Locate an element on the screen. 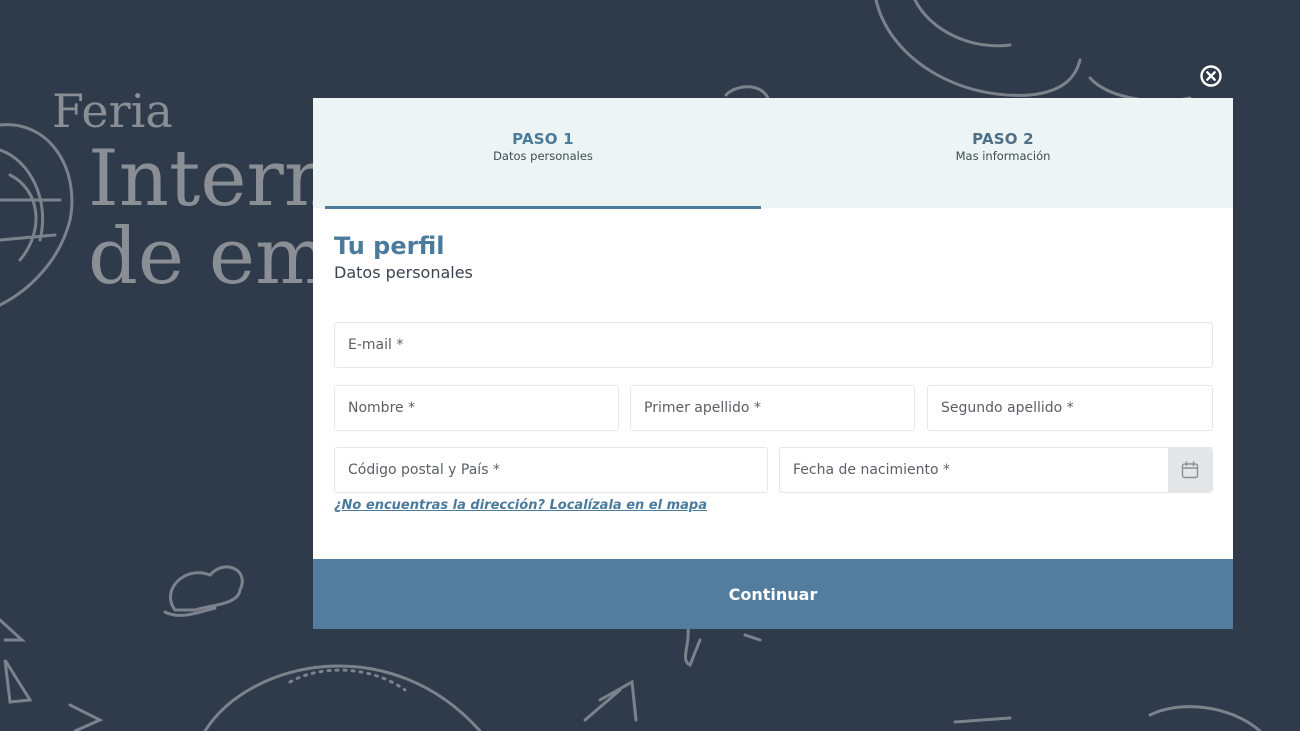 Image resolution: width=1300 pixels, height=731 pixels. codigo-postal-pais-field is located at coordinates (551, 470).